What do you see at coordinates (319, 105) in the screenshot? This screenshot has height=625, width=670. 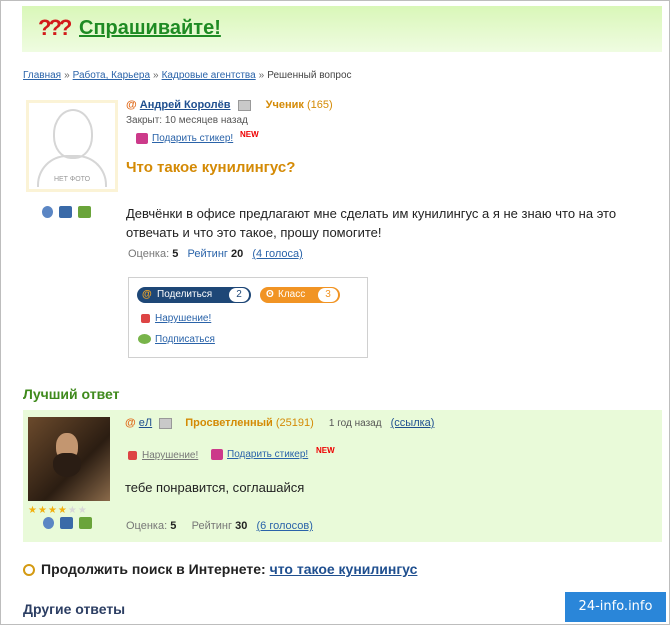 I see `question-author-points: (165)` at bounding box center [319, 105].